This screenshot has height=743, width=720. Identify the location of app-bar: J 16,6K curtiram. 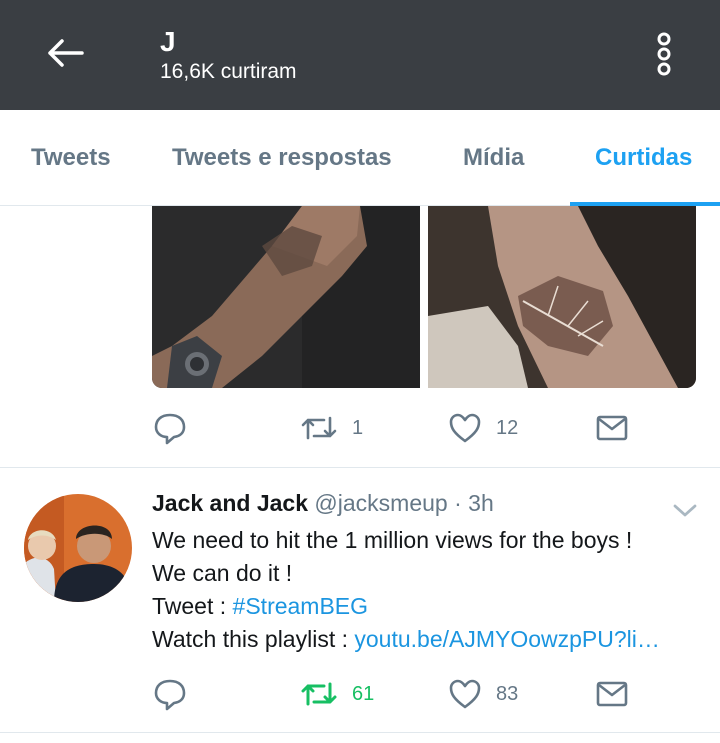
(360, 55).